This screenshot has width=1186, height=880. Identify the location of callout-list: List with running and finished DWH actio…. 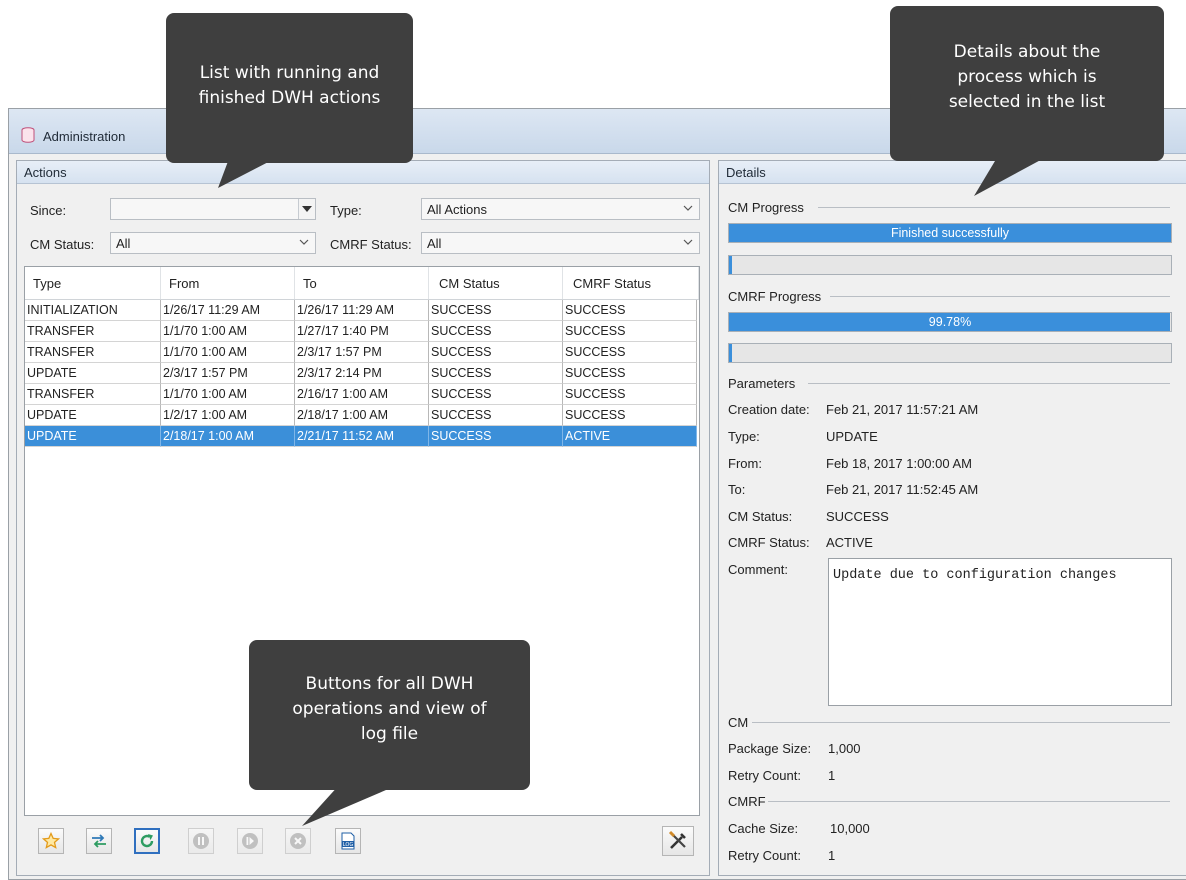
(289, 88).